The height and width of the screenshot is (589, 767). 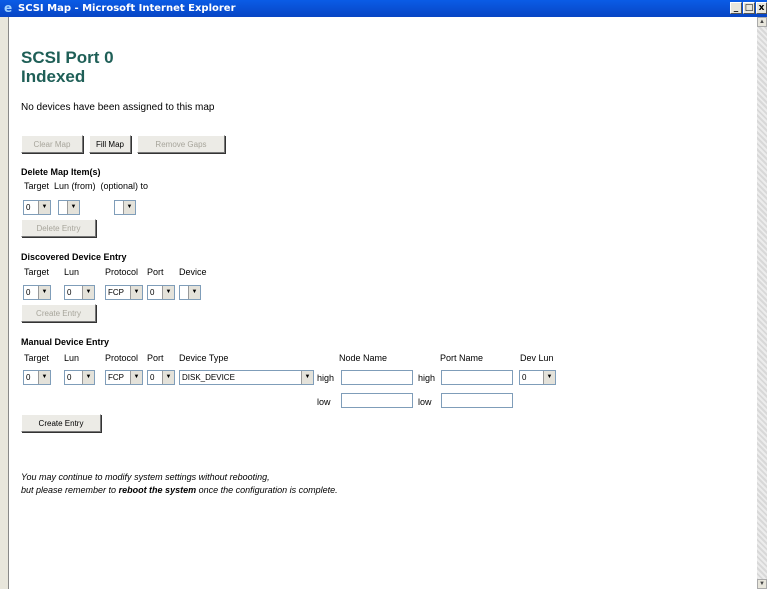 What do you see at coordinates (181, 144) in the screenshot?
I see `remove-gaps-button: Remove Gaps` at bounding box center [181, 144].